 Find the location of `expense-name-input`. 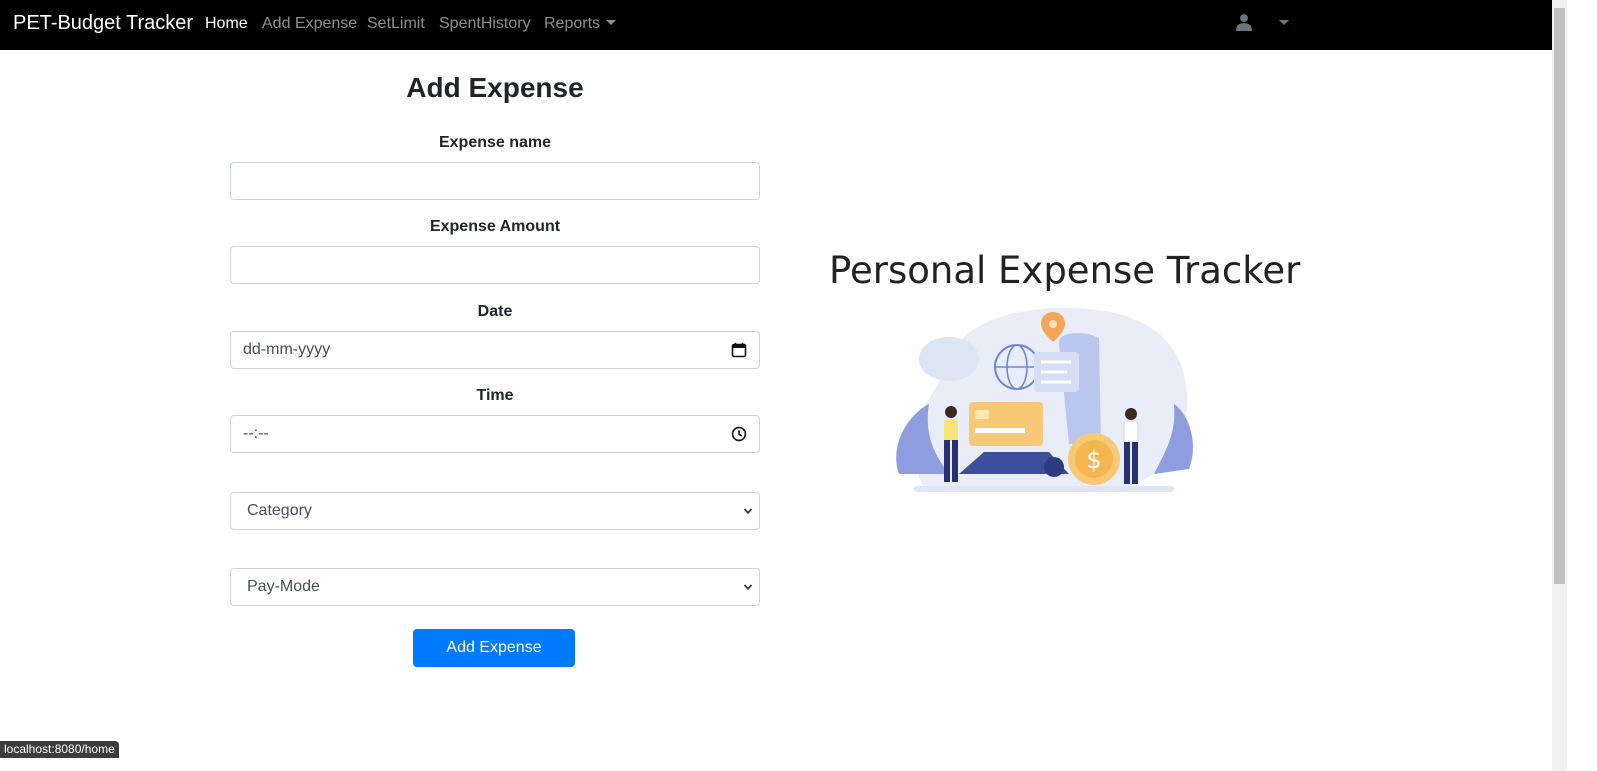

expense-name-input is located at coordinates (495, 181).